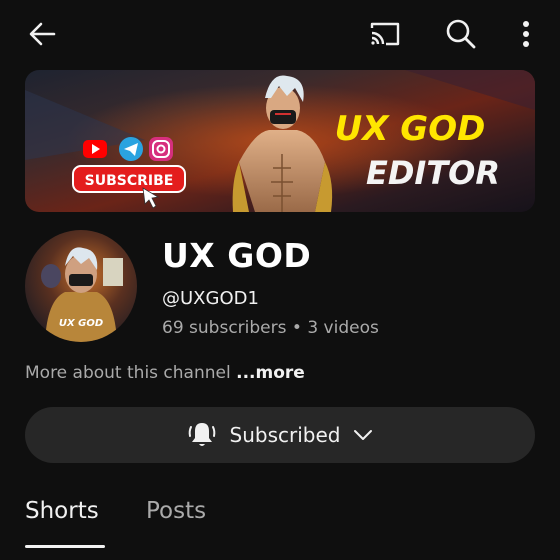 Image resolution: width=560 pixels, height=560 pixels. Describe the element at coordinates (131, 149) in the screenshot. I see `telegram-icon` at that location.